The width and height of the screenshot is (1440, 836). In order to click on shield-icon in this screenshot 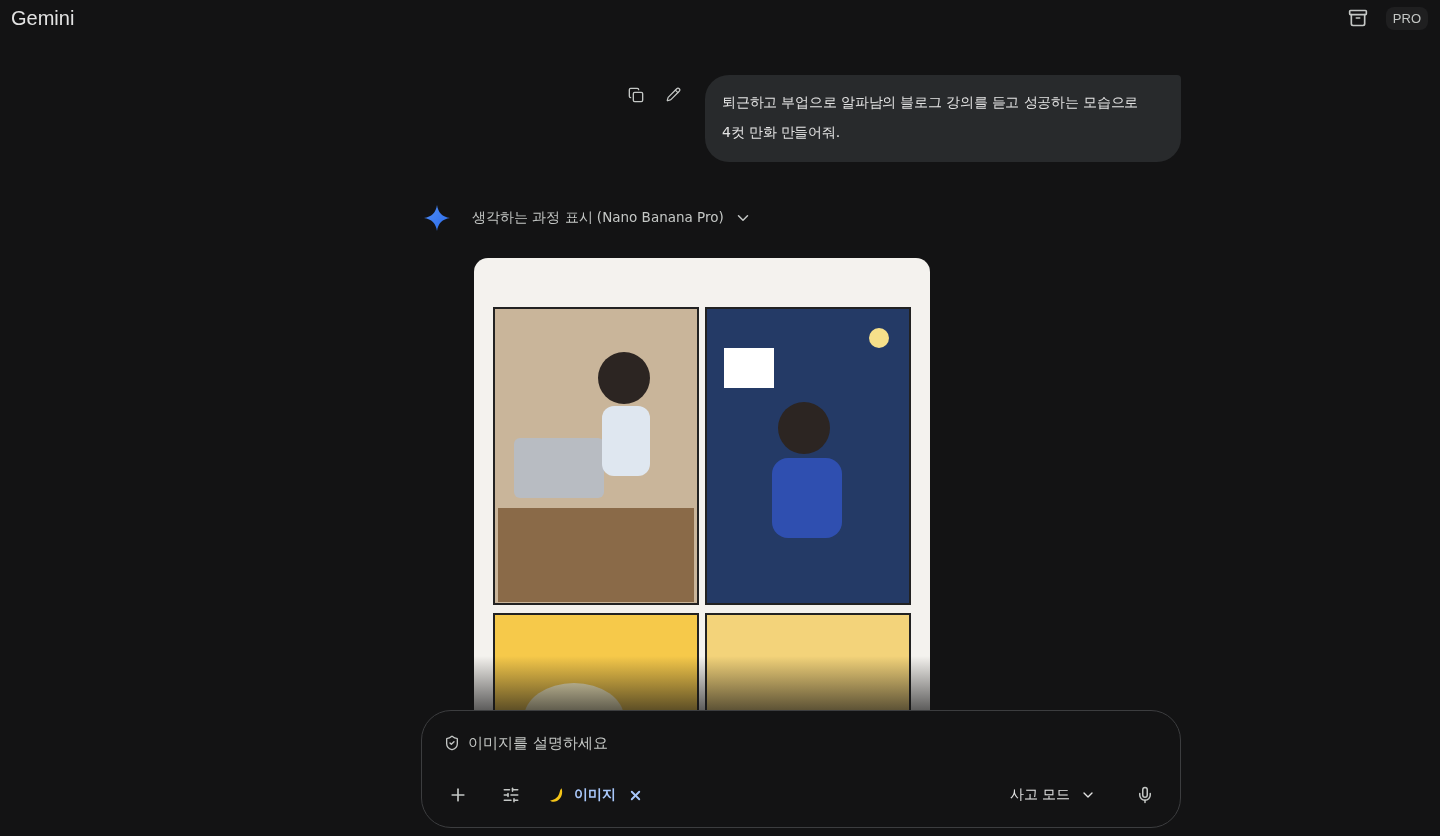, I will do `click(452, 743)`.